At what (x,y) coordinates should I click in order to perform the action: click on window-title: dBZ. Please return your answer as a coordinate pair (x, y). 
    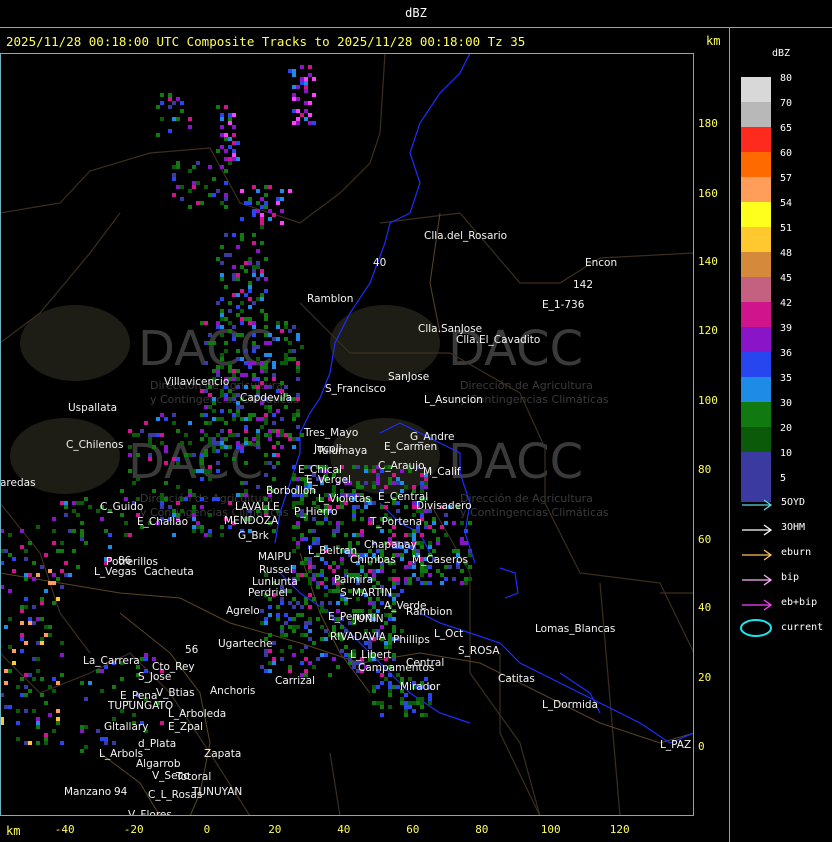
    Looking at the image, I should click on (416, 13).